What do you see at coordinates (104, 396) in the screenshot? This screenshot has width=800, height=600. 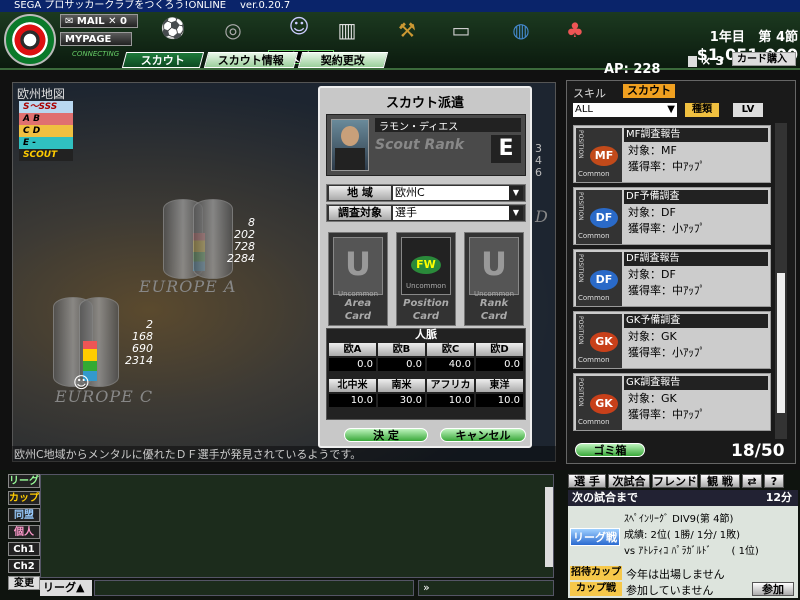 I see `region-c-label: EUROPE C` at bounding box center [104, 396].